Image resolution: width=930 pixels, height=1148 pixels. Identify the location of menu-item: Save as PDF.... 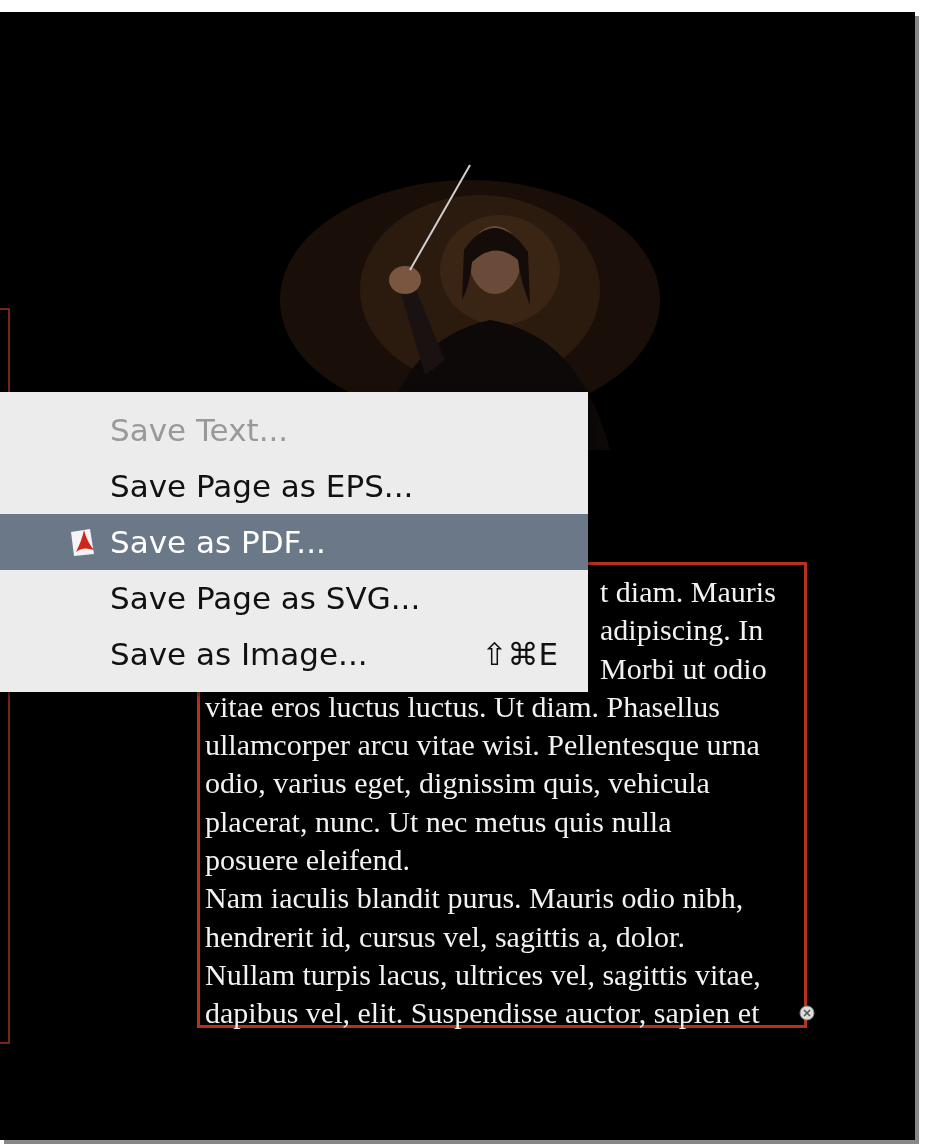
(294, 542).